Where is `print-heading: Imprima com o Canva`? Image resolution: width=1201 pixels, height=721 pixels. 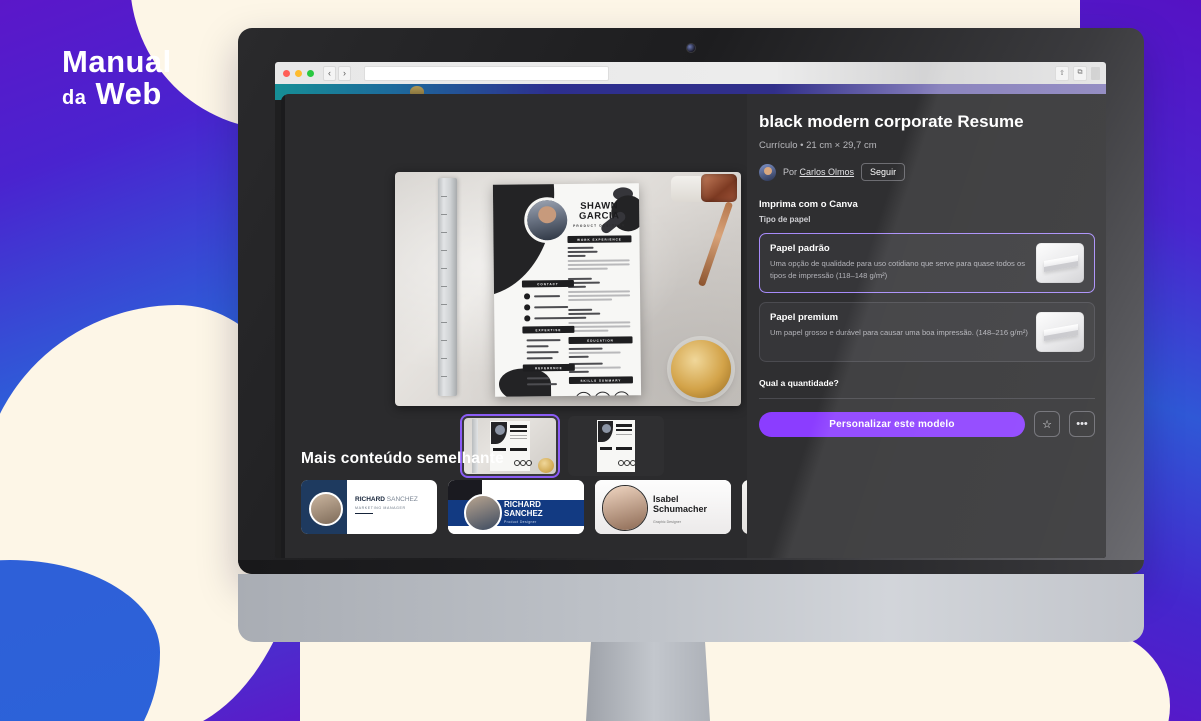
print-heading: Imprima com o Canva is located at coordinates (808, 205).